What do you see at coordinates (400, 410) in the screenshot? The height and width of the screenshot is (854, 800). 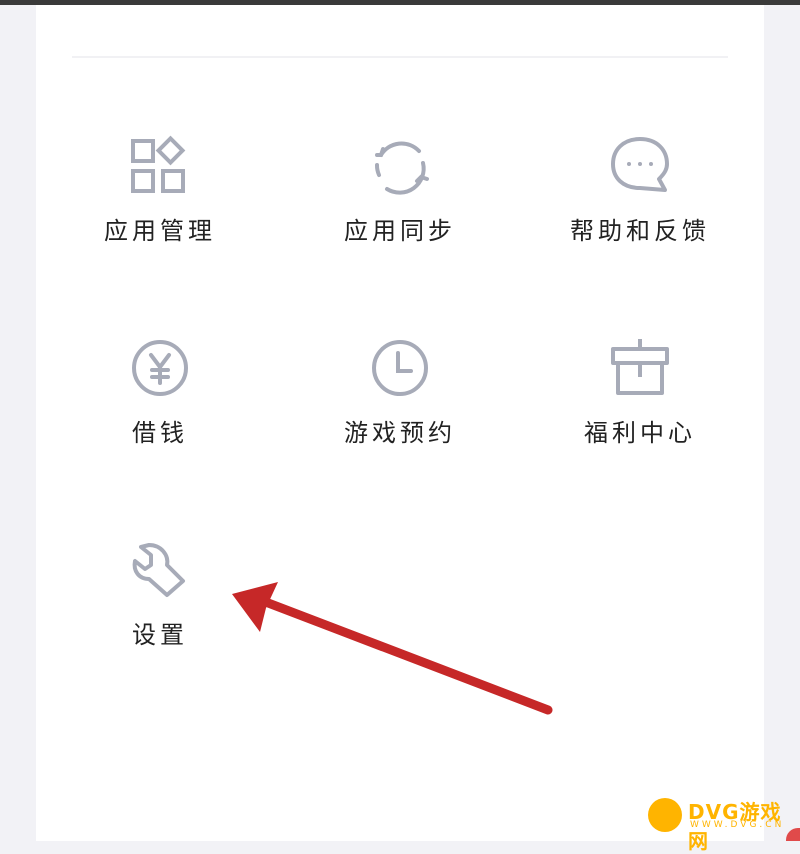 I see `menu-item-game-reservation: 游戏预约` at bounding box center [400, 410].